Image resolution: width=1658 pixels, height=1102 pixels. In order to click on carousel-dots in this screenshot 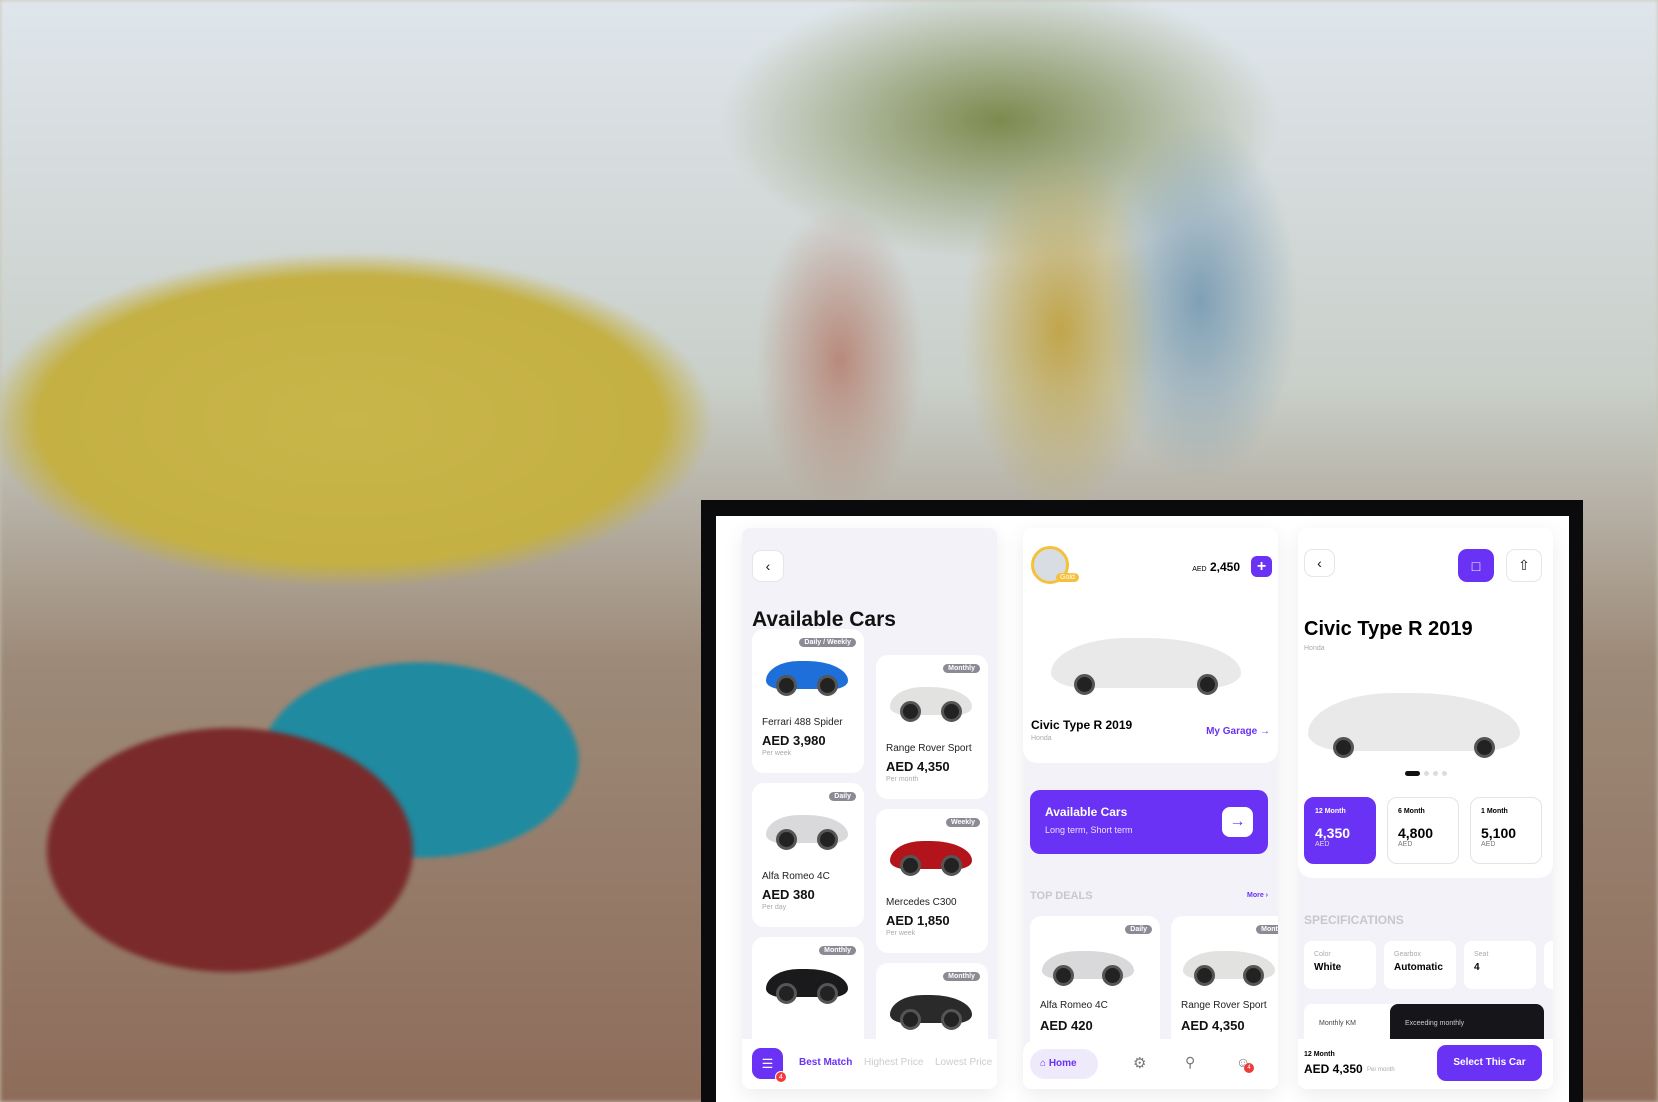, I will do `click(1425, 773)`.